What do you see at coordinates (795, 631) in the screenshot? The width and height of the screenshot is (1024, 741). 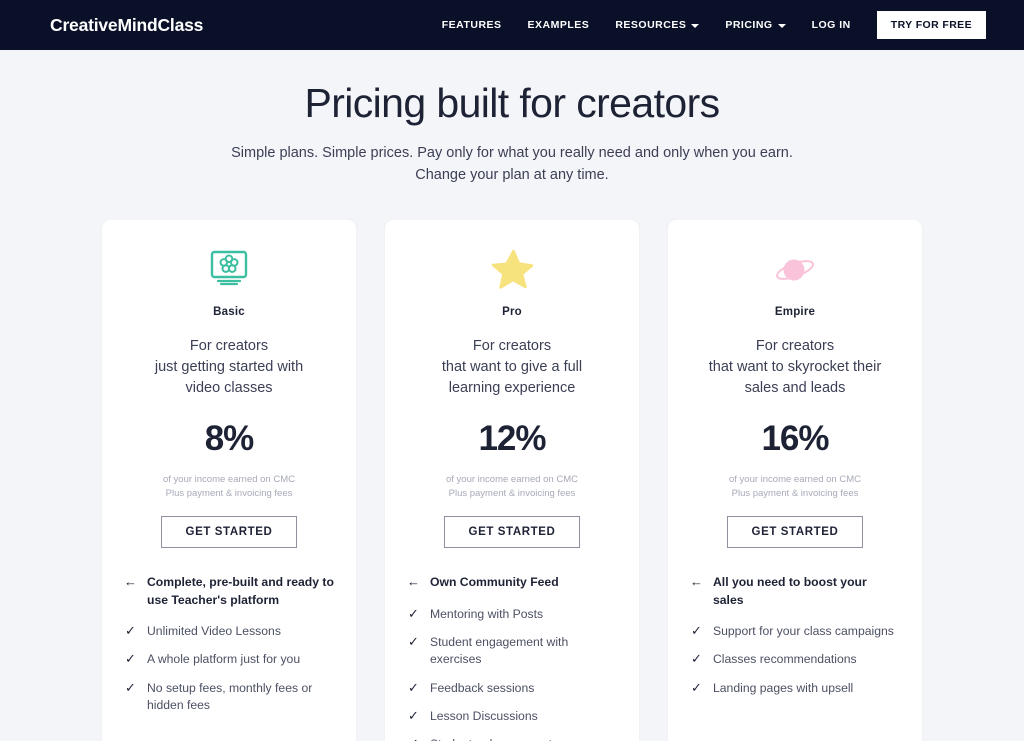 I see `feature-item: ✓ Support for your class campaigns` at bounding box center [795, 631].